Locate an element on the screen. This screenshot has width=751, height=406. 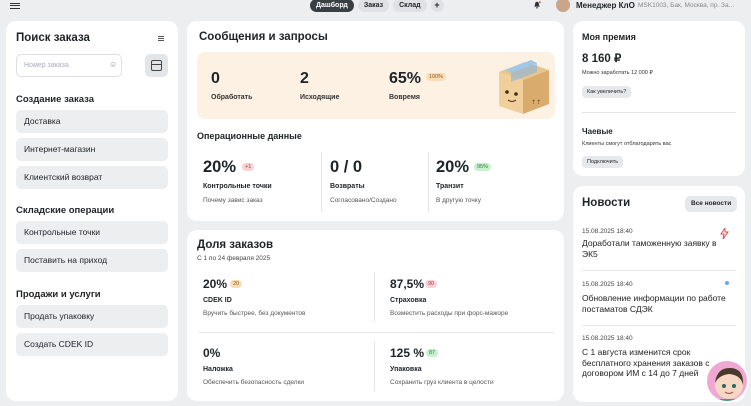
orders-share-period: С 1 по 24 февраля 2025 is located at coordinates (234, 258).